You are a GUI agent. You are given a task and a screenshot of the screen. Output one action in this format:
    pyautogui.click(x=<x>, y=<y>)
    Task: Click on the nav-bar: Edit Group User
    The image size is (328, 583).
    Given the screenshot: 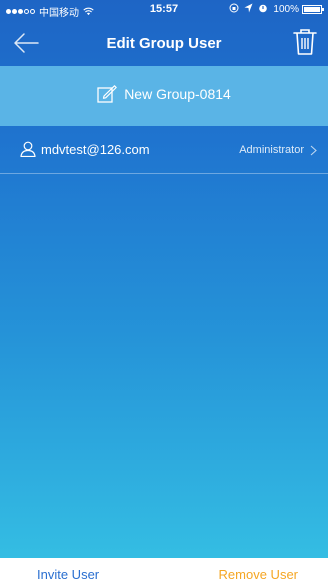 What is the action you would take?
    pyautogui.click(x=164, y=43)
    